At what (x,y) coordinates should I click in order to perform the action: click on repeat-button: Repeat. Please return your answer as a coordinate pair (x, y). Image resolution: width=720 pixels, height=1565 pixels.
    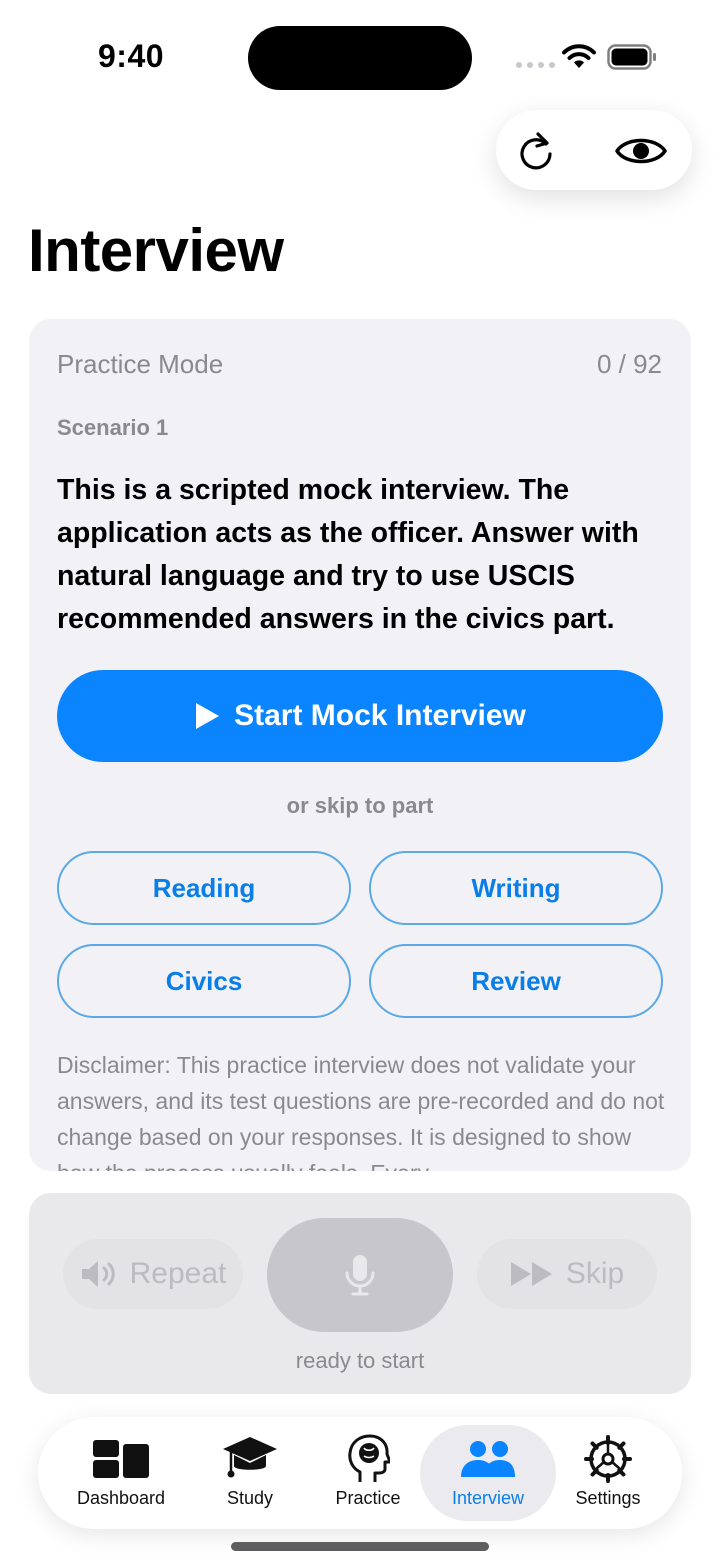
    Looking at the image, I should click on (153, 1274).